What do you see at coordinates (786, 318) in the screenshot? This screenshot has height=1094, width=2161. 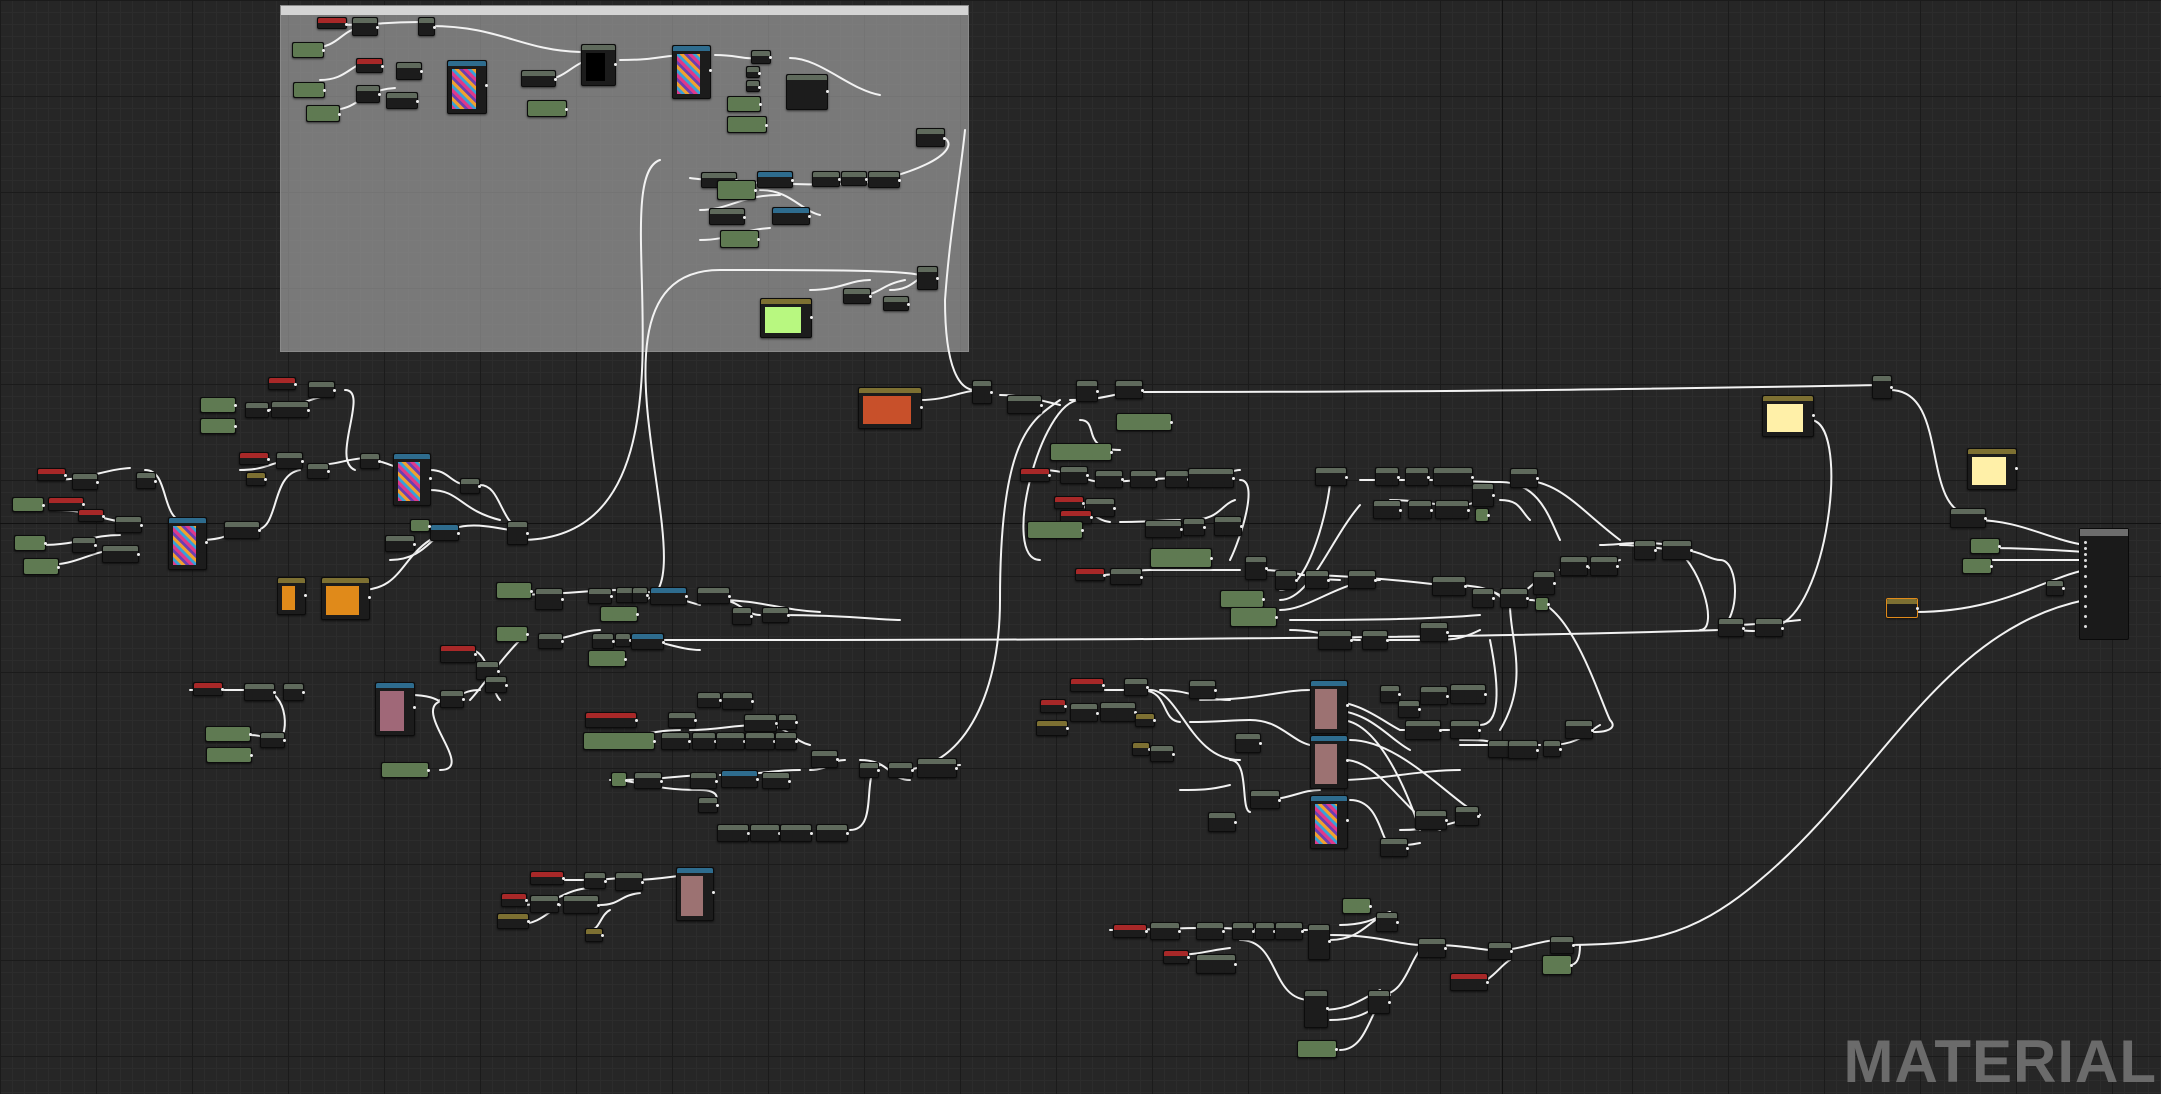 I see `vector-parameter-node` at bounding box center [786, 318].